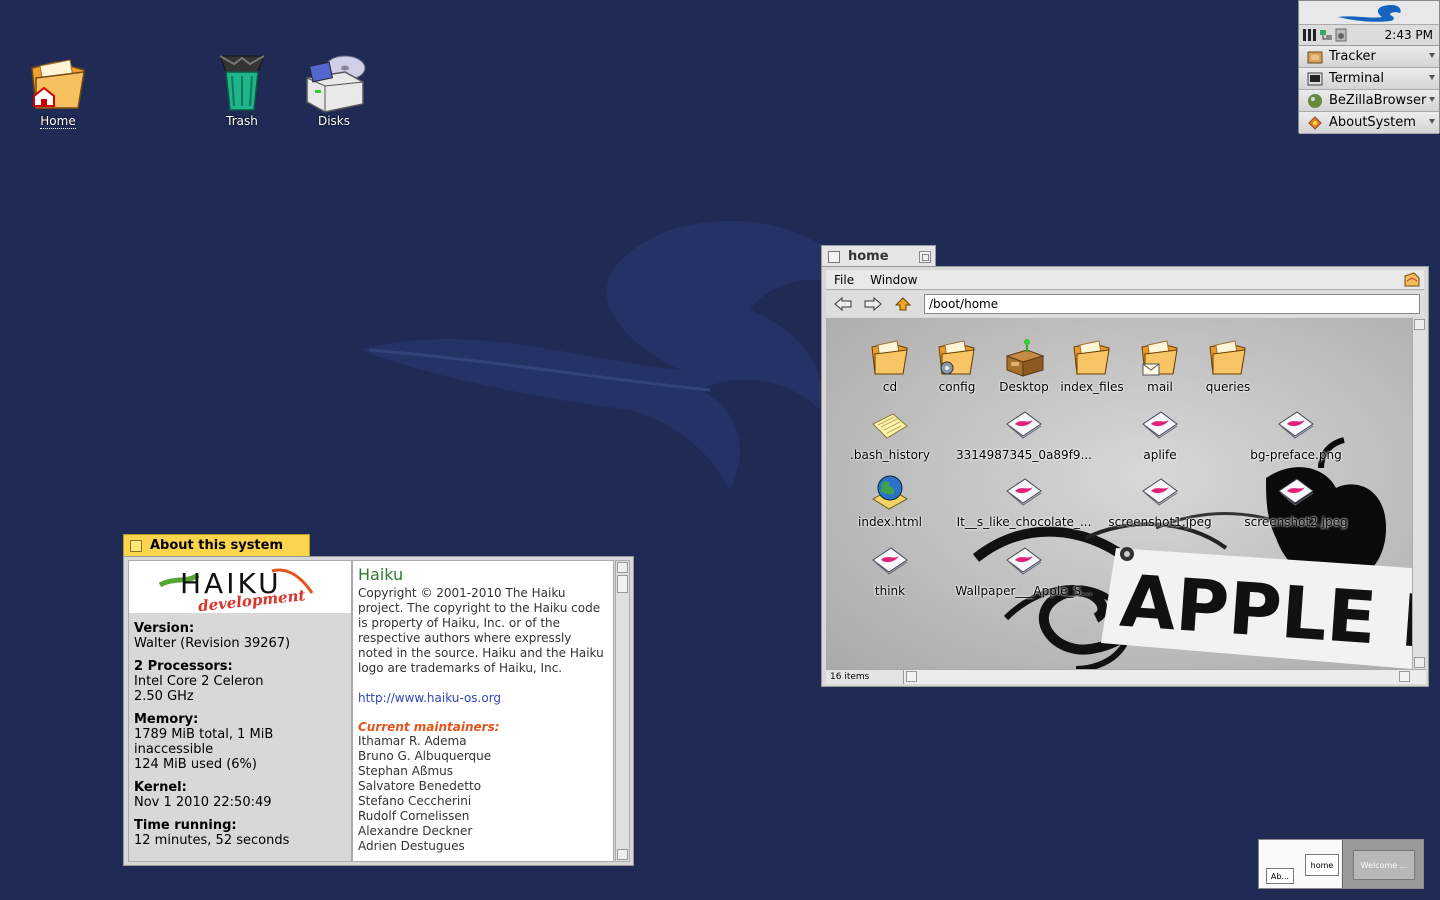 This screenshot has height=900, width=1440. Describe the element at coordinates (1315, 100) in the screenshot. I see `bezilla-icon` at that location.